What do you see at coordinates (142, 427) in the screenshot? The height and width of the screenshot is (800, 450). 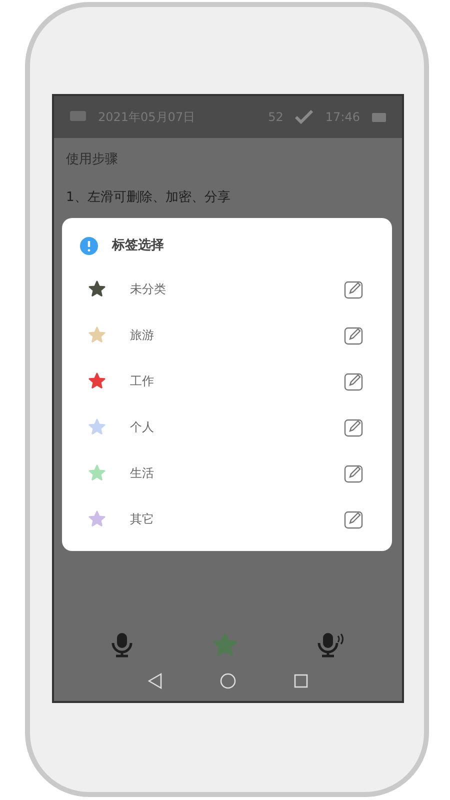 I see `tag-label: 个人` at bounding box center [142, 427].